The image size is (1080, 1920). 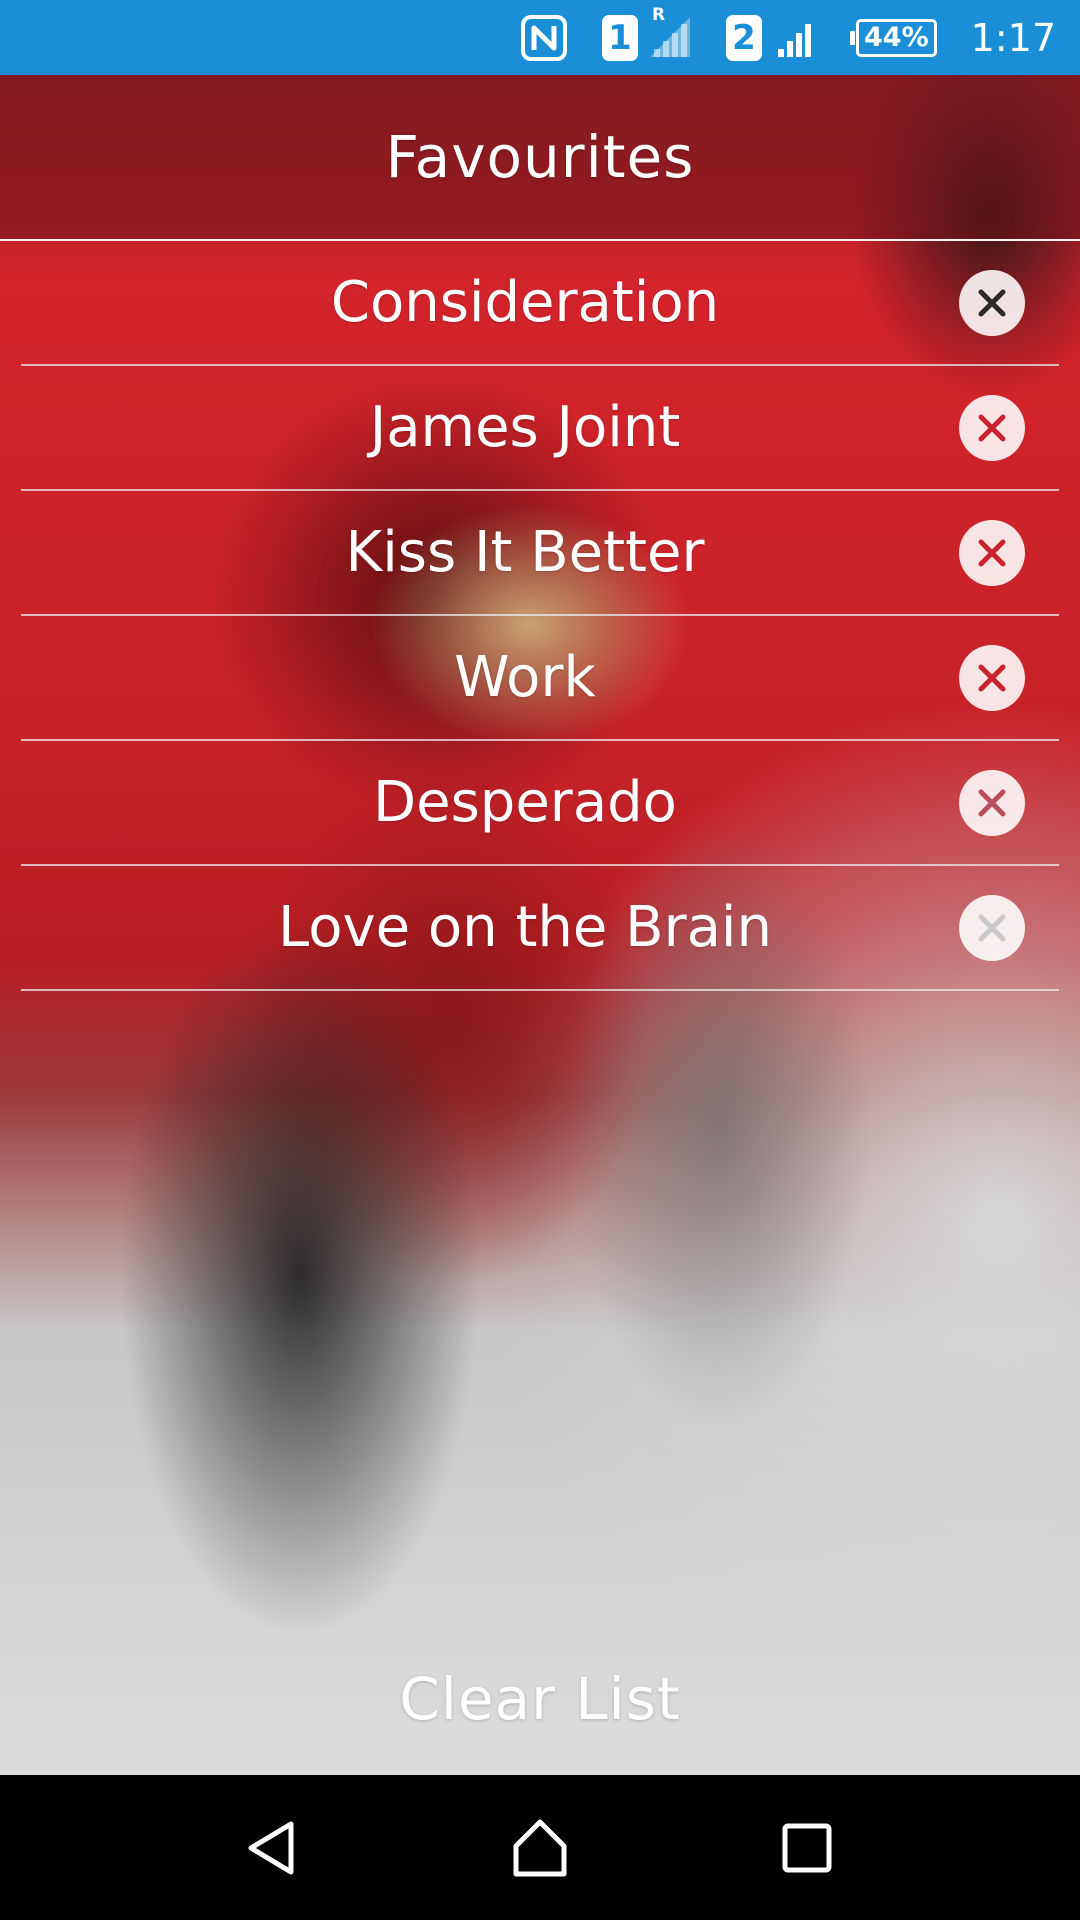 I want to click on back-button, so click(x=273, y=1848).